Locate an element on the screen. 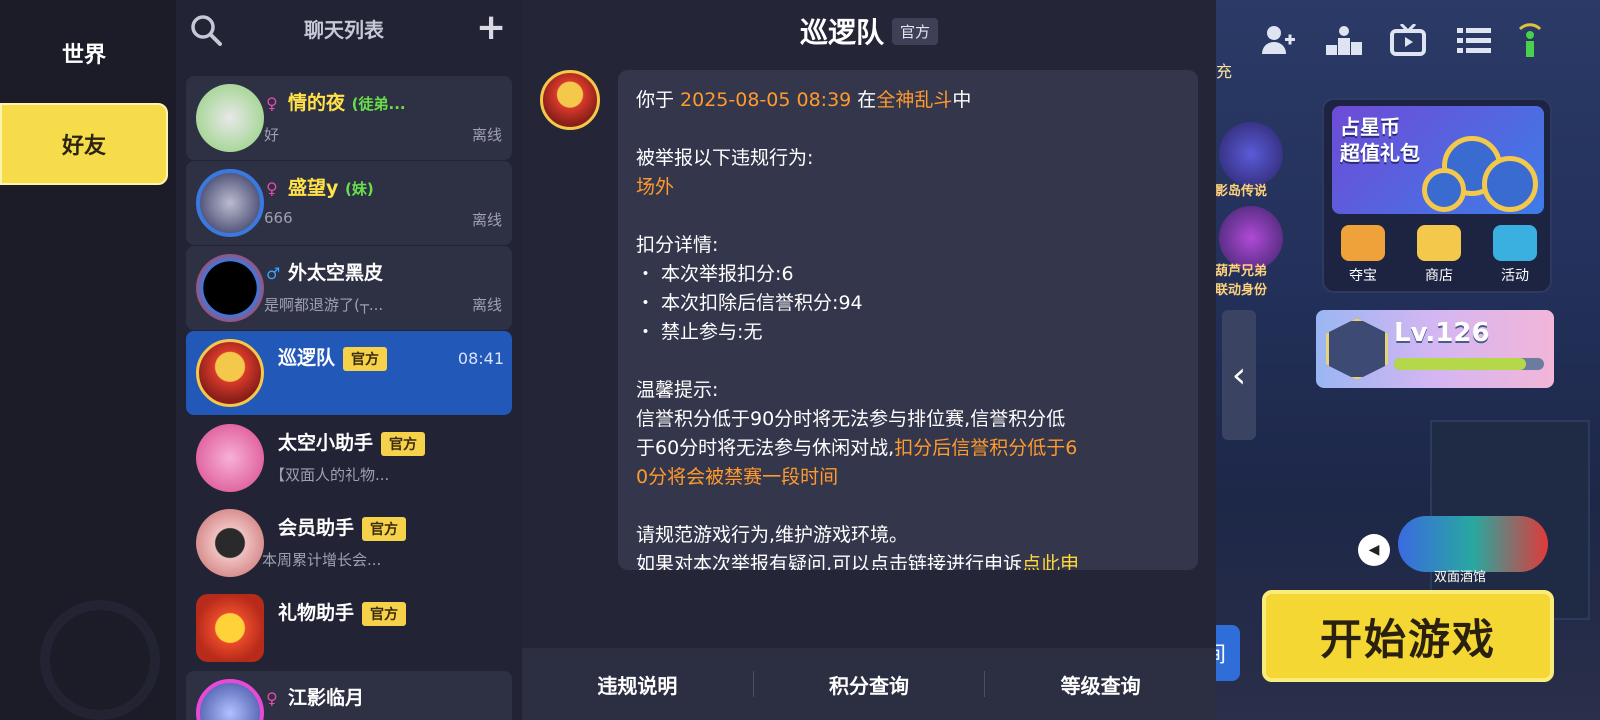 The width and height of the screenshot is (1600, 720). message-line: ・ 本次扣除后信誉积分:94 is located at coordinates (749, 303).